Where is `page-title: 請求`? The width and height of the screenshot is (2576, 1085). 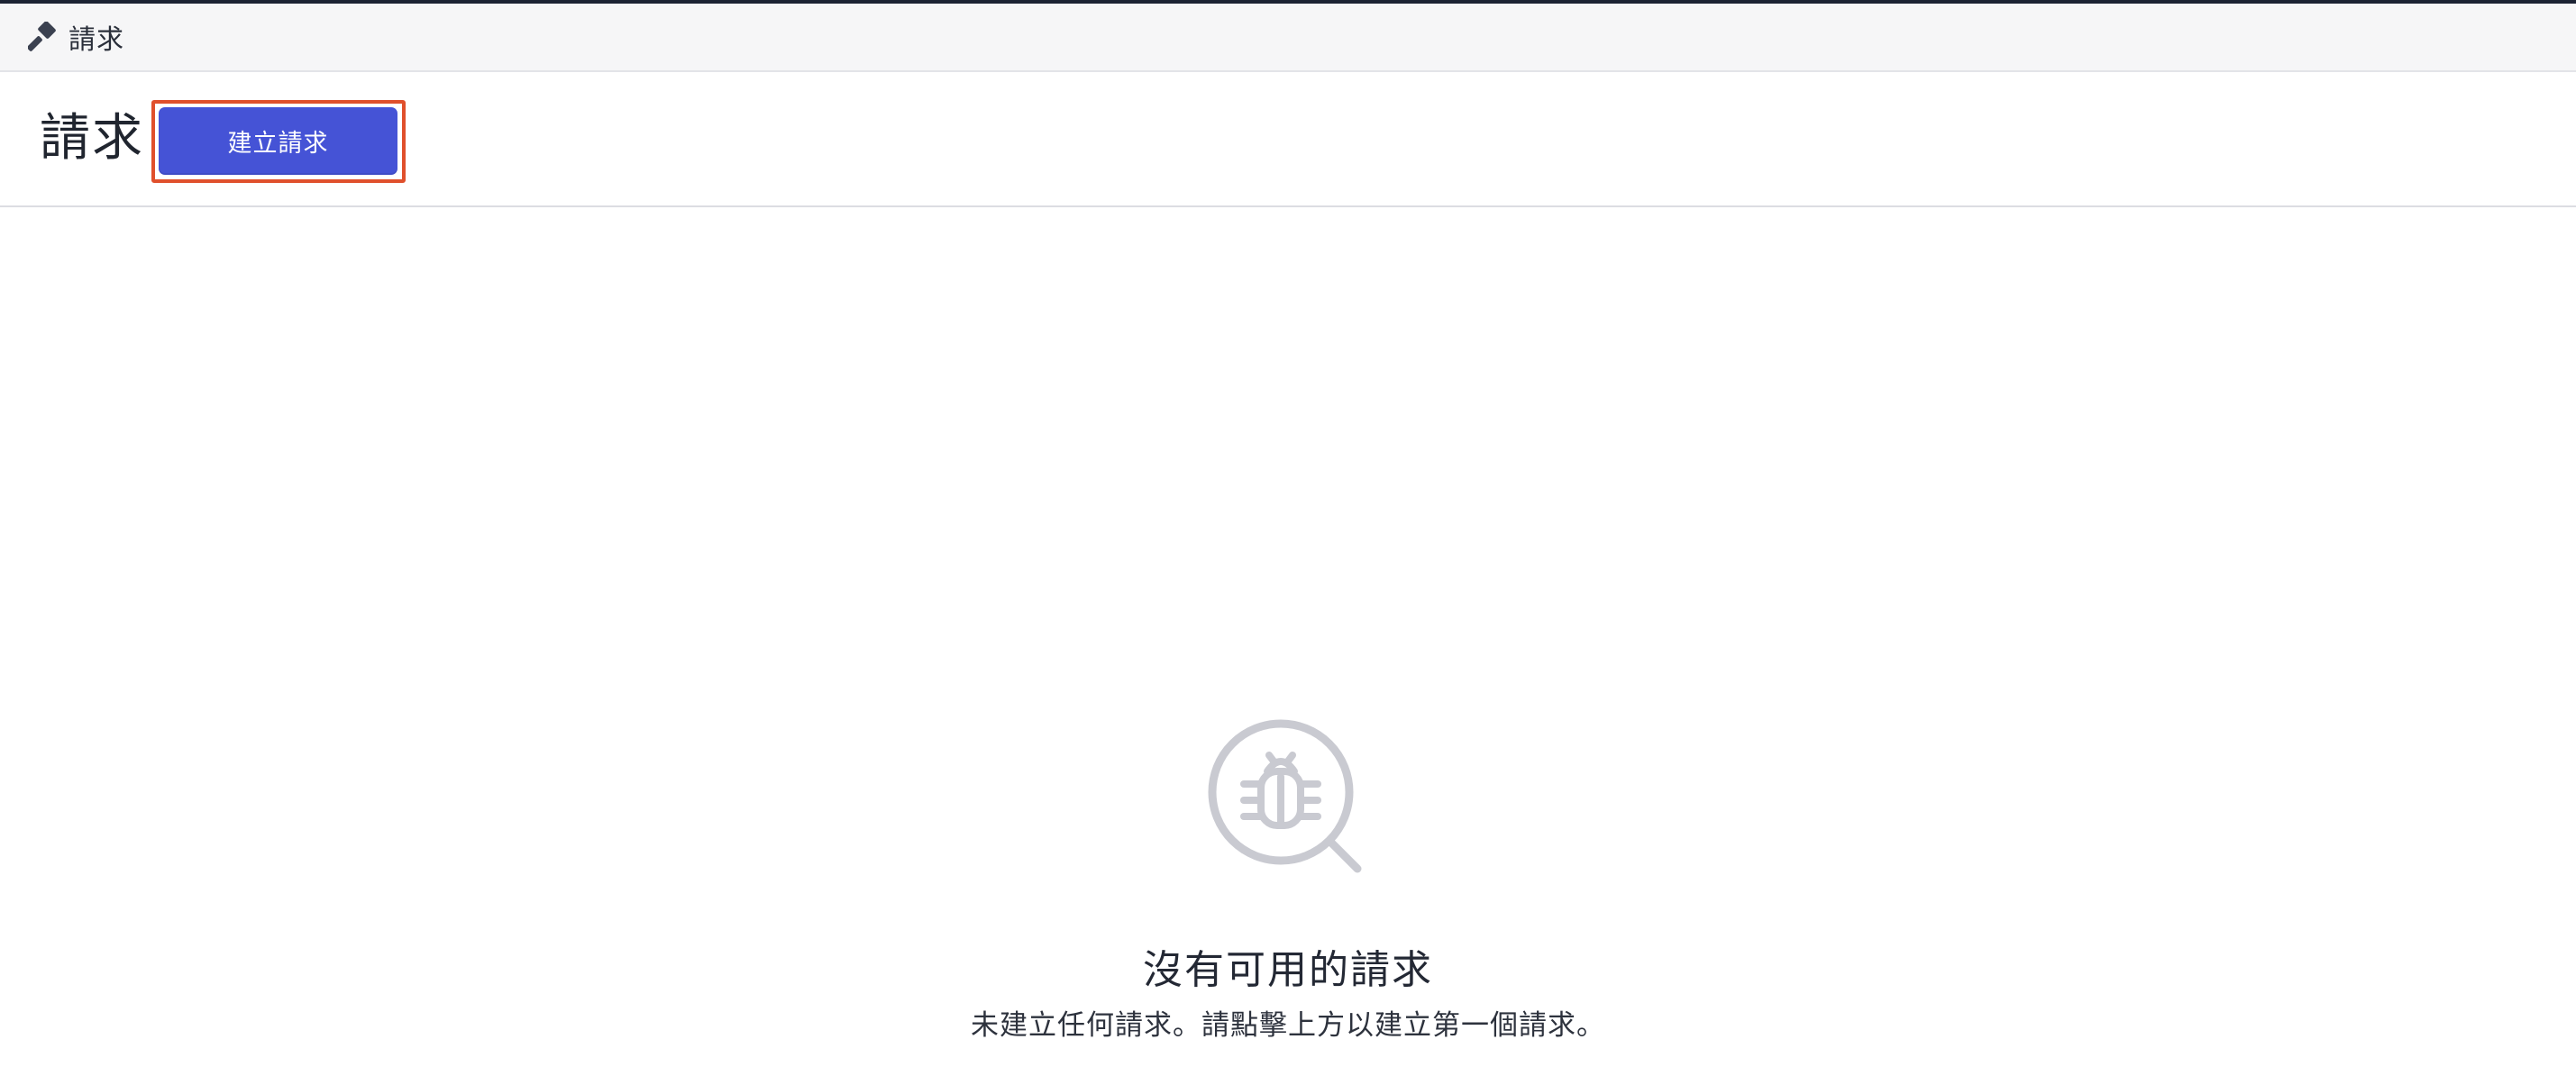 page-title: 請求 is located at coordinates (92, 138).